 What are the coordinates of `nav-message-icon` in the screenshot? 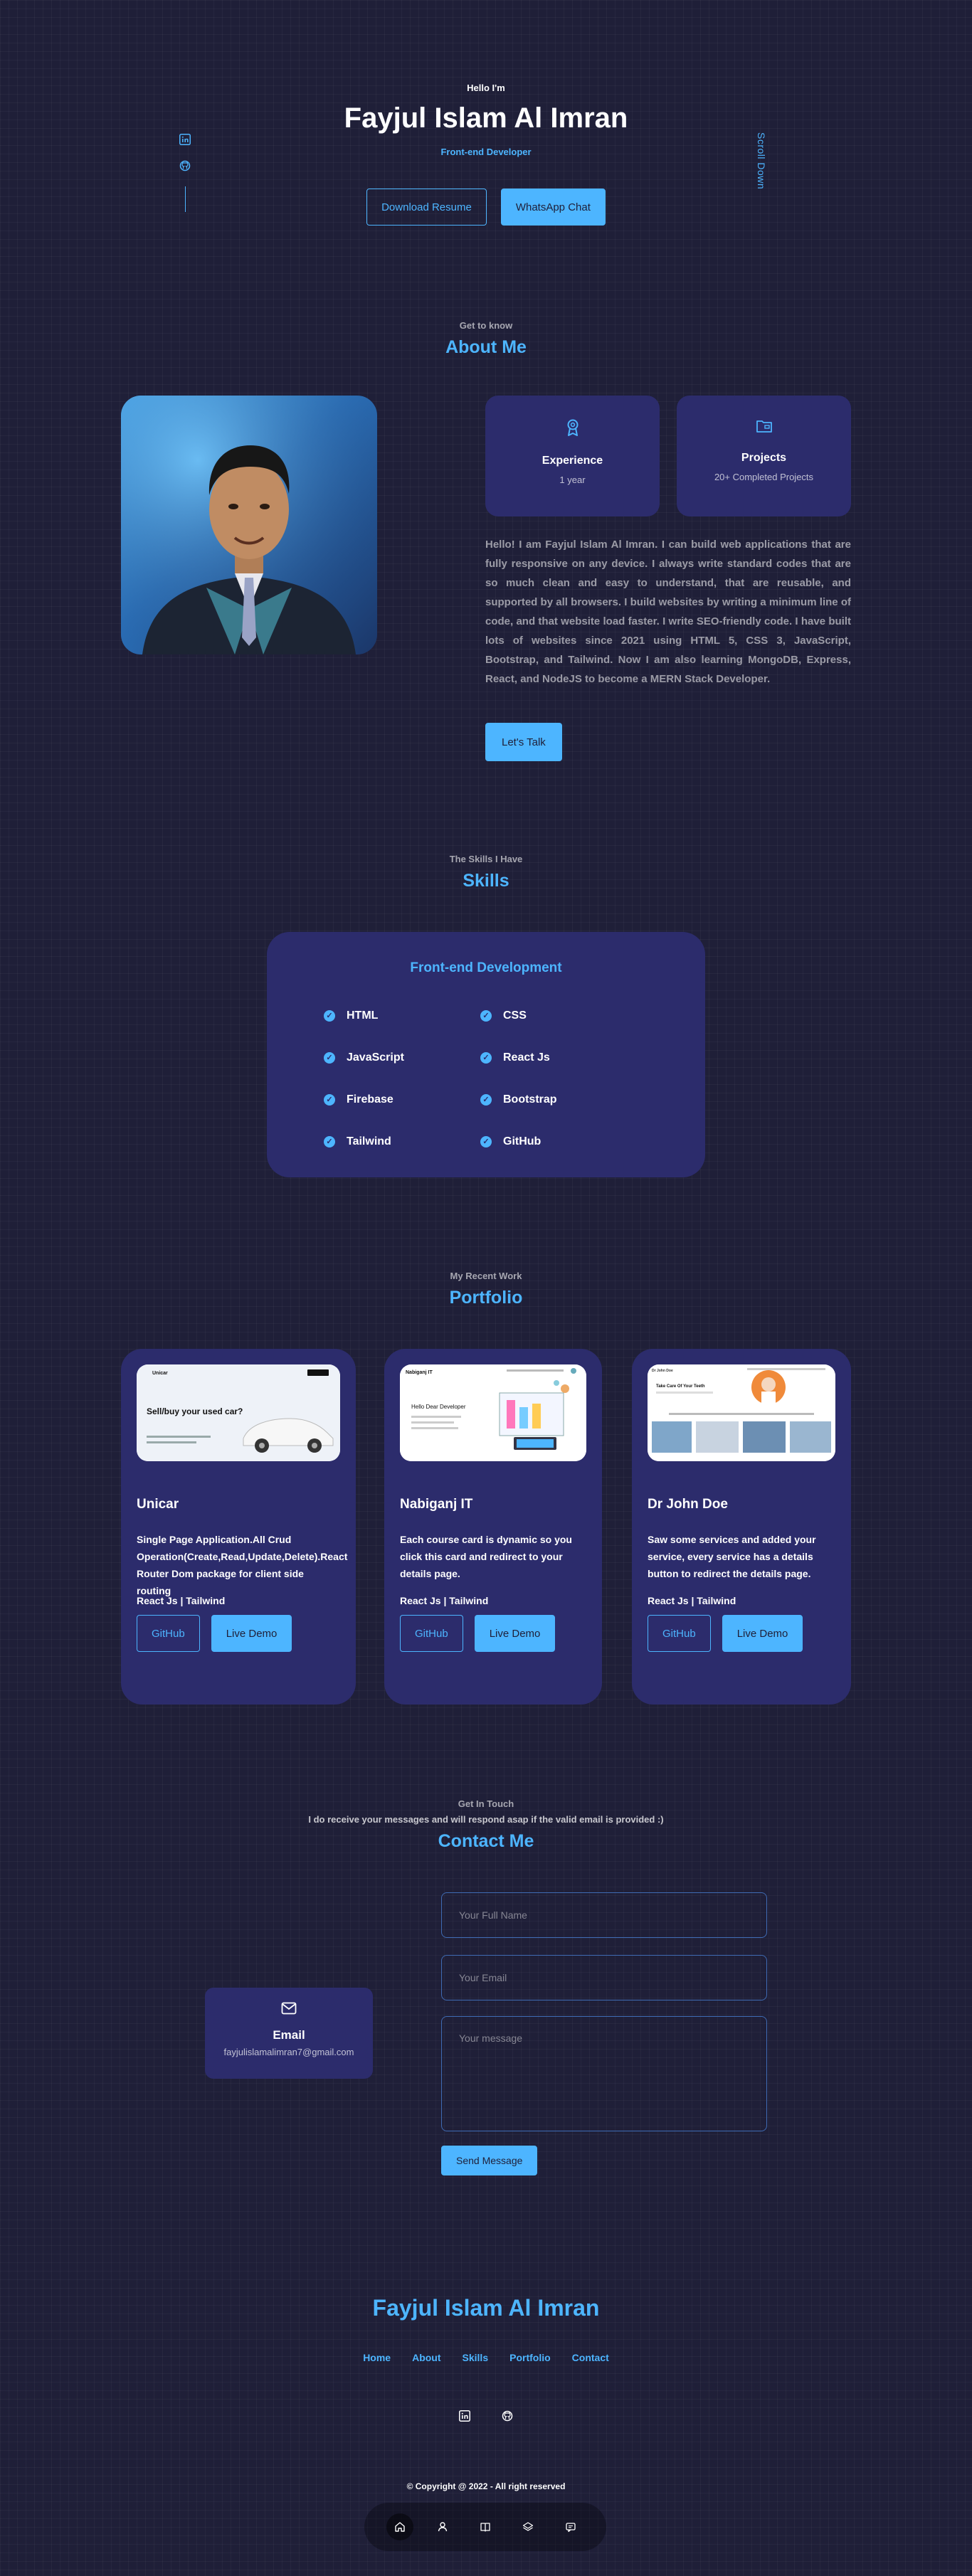 It's located at (570, 2526).